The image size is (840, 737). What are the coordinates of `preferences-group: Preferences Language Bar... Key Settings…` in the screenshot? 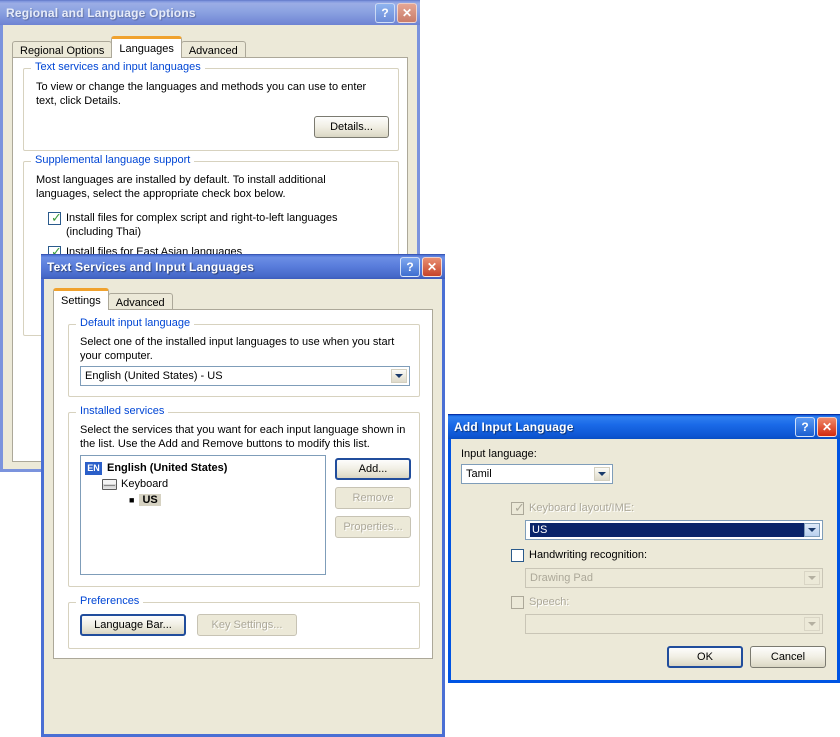 It's located at (244, 622).